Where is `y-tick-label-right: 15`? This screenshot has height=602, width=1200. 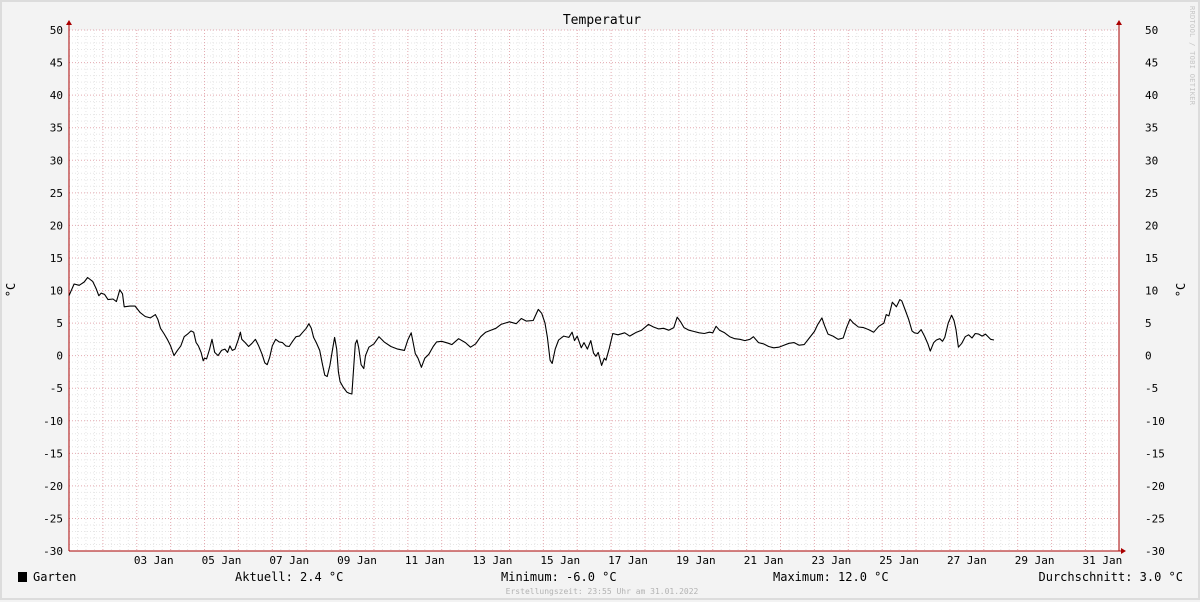
y-tick-label-right: 15 is located at coordinates (1151, 258).